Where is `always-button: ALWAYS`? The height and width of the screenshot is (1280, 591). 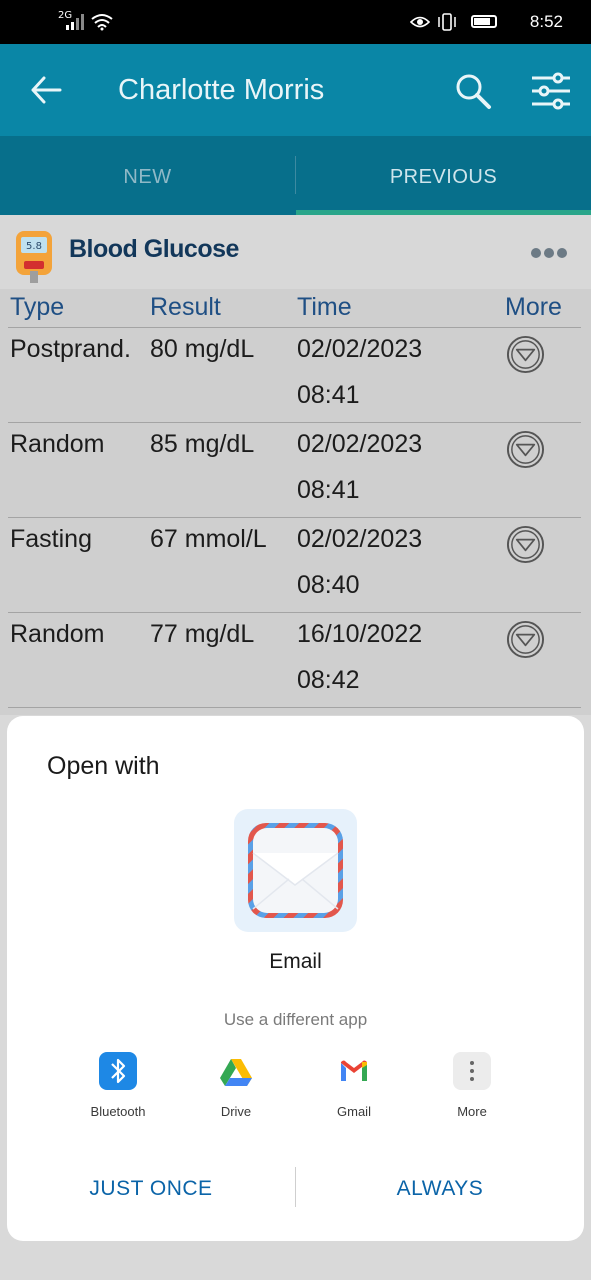
always-button: ALWAYS is located at coordinates (440, 1186).